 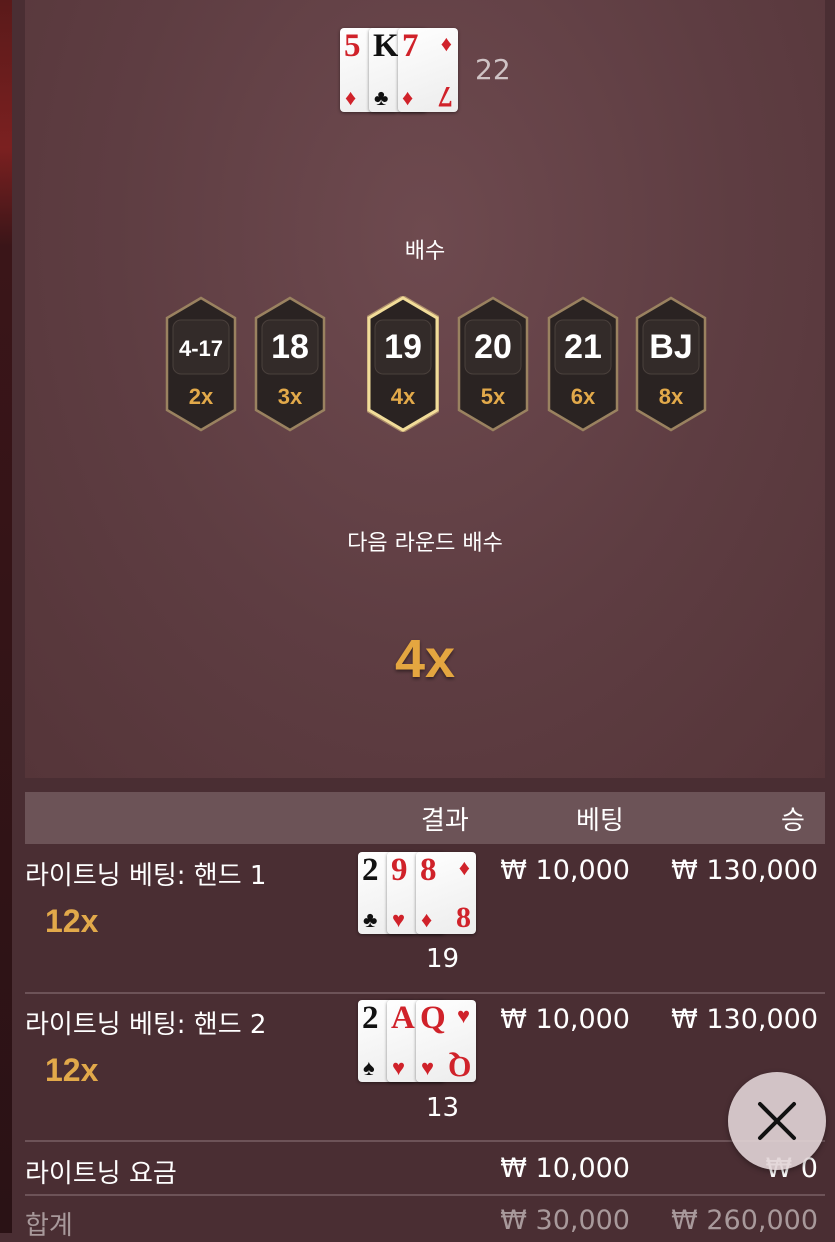 I want to click on multiplier-badges: 4-17 2x 18 3x 19 4x 20 5x 21 6x BJ 8x, so click(x=436, y=364).